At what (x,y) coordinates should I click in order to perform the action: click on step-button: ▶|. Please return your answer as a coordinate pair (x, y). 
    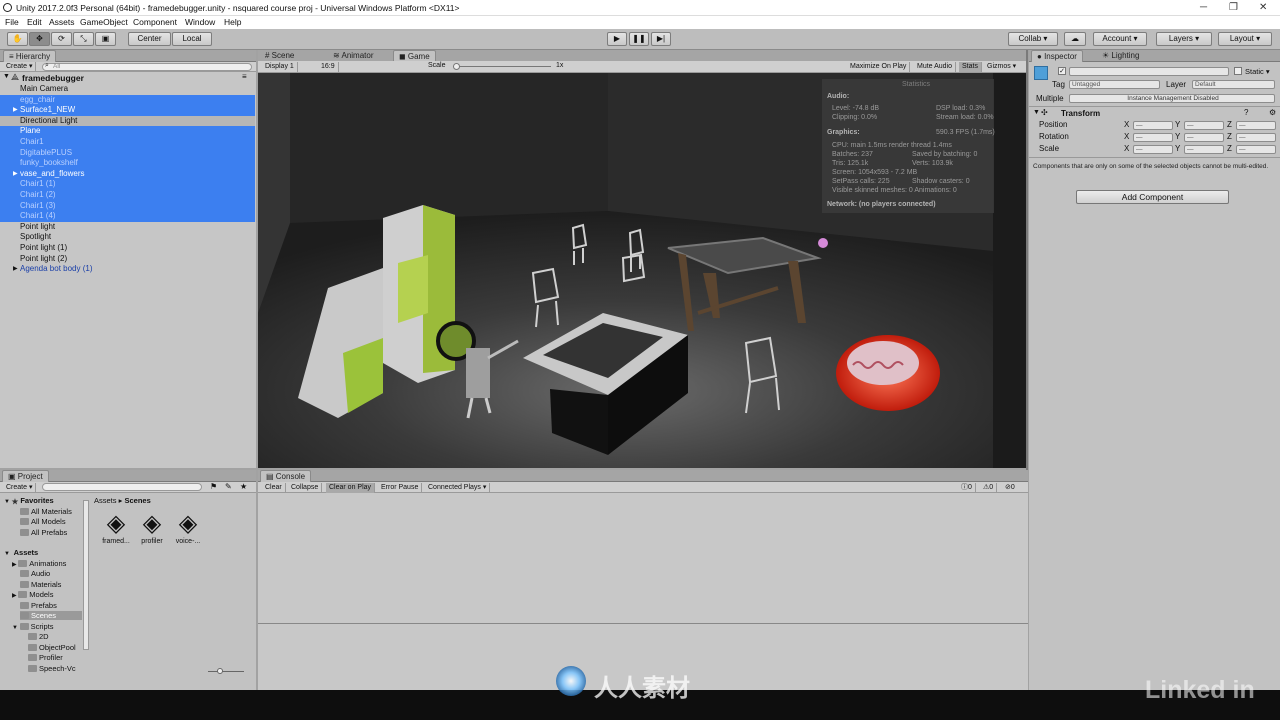
    Looking at the image, I should click on (661, 39).